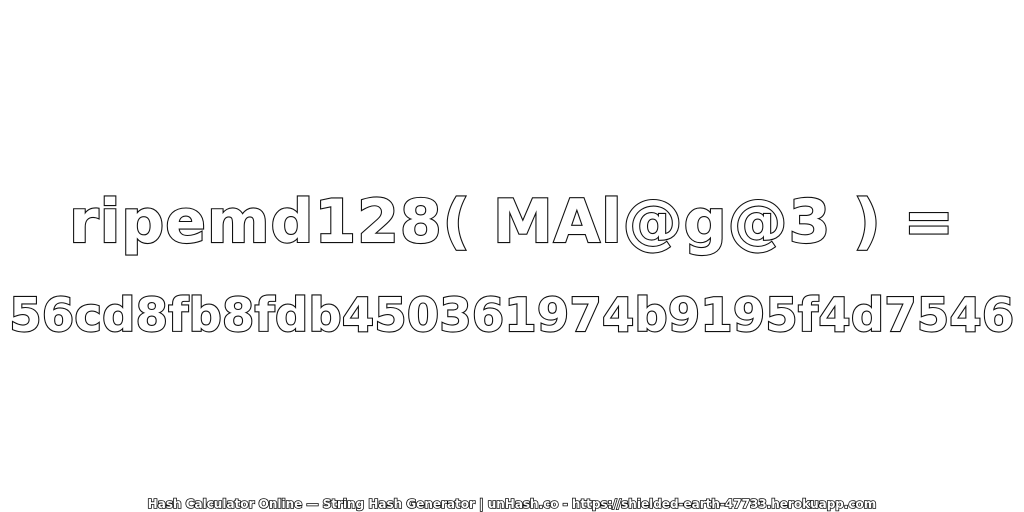 Image resolution: width=1024 pixels, height=512 pixels. I want to click on hash-value-text: 56cd8fb8fdb450361974b9195f4d7546, so click(511, 315).